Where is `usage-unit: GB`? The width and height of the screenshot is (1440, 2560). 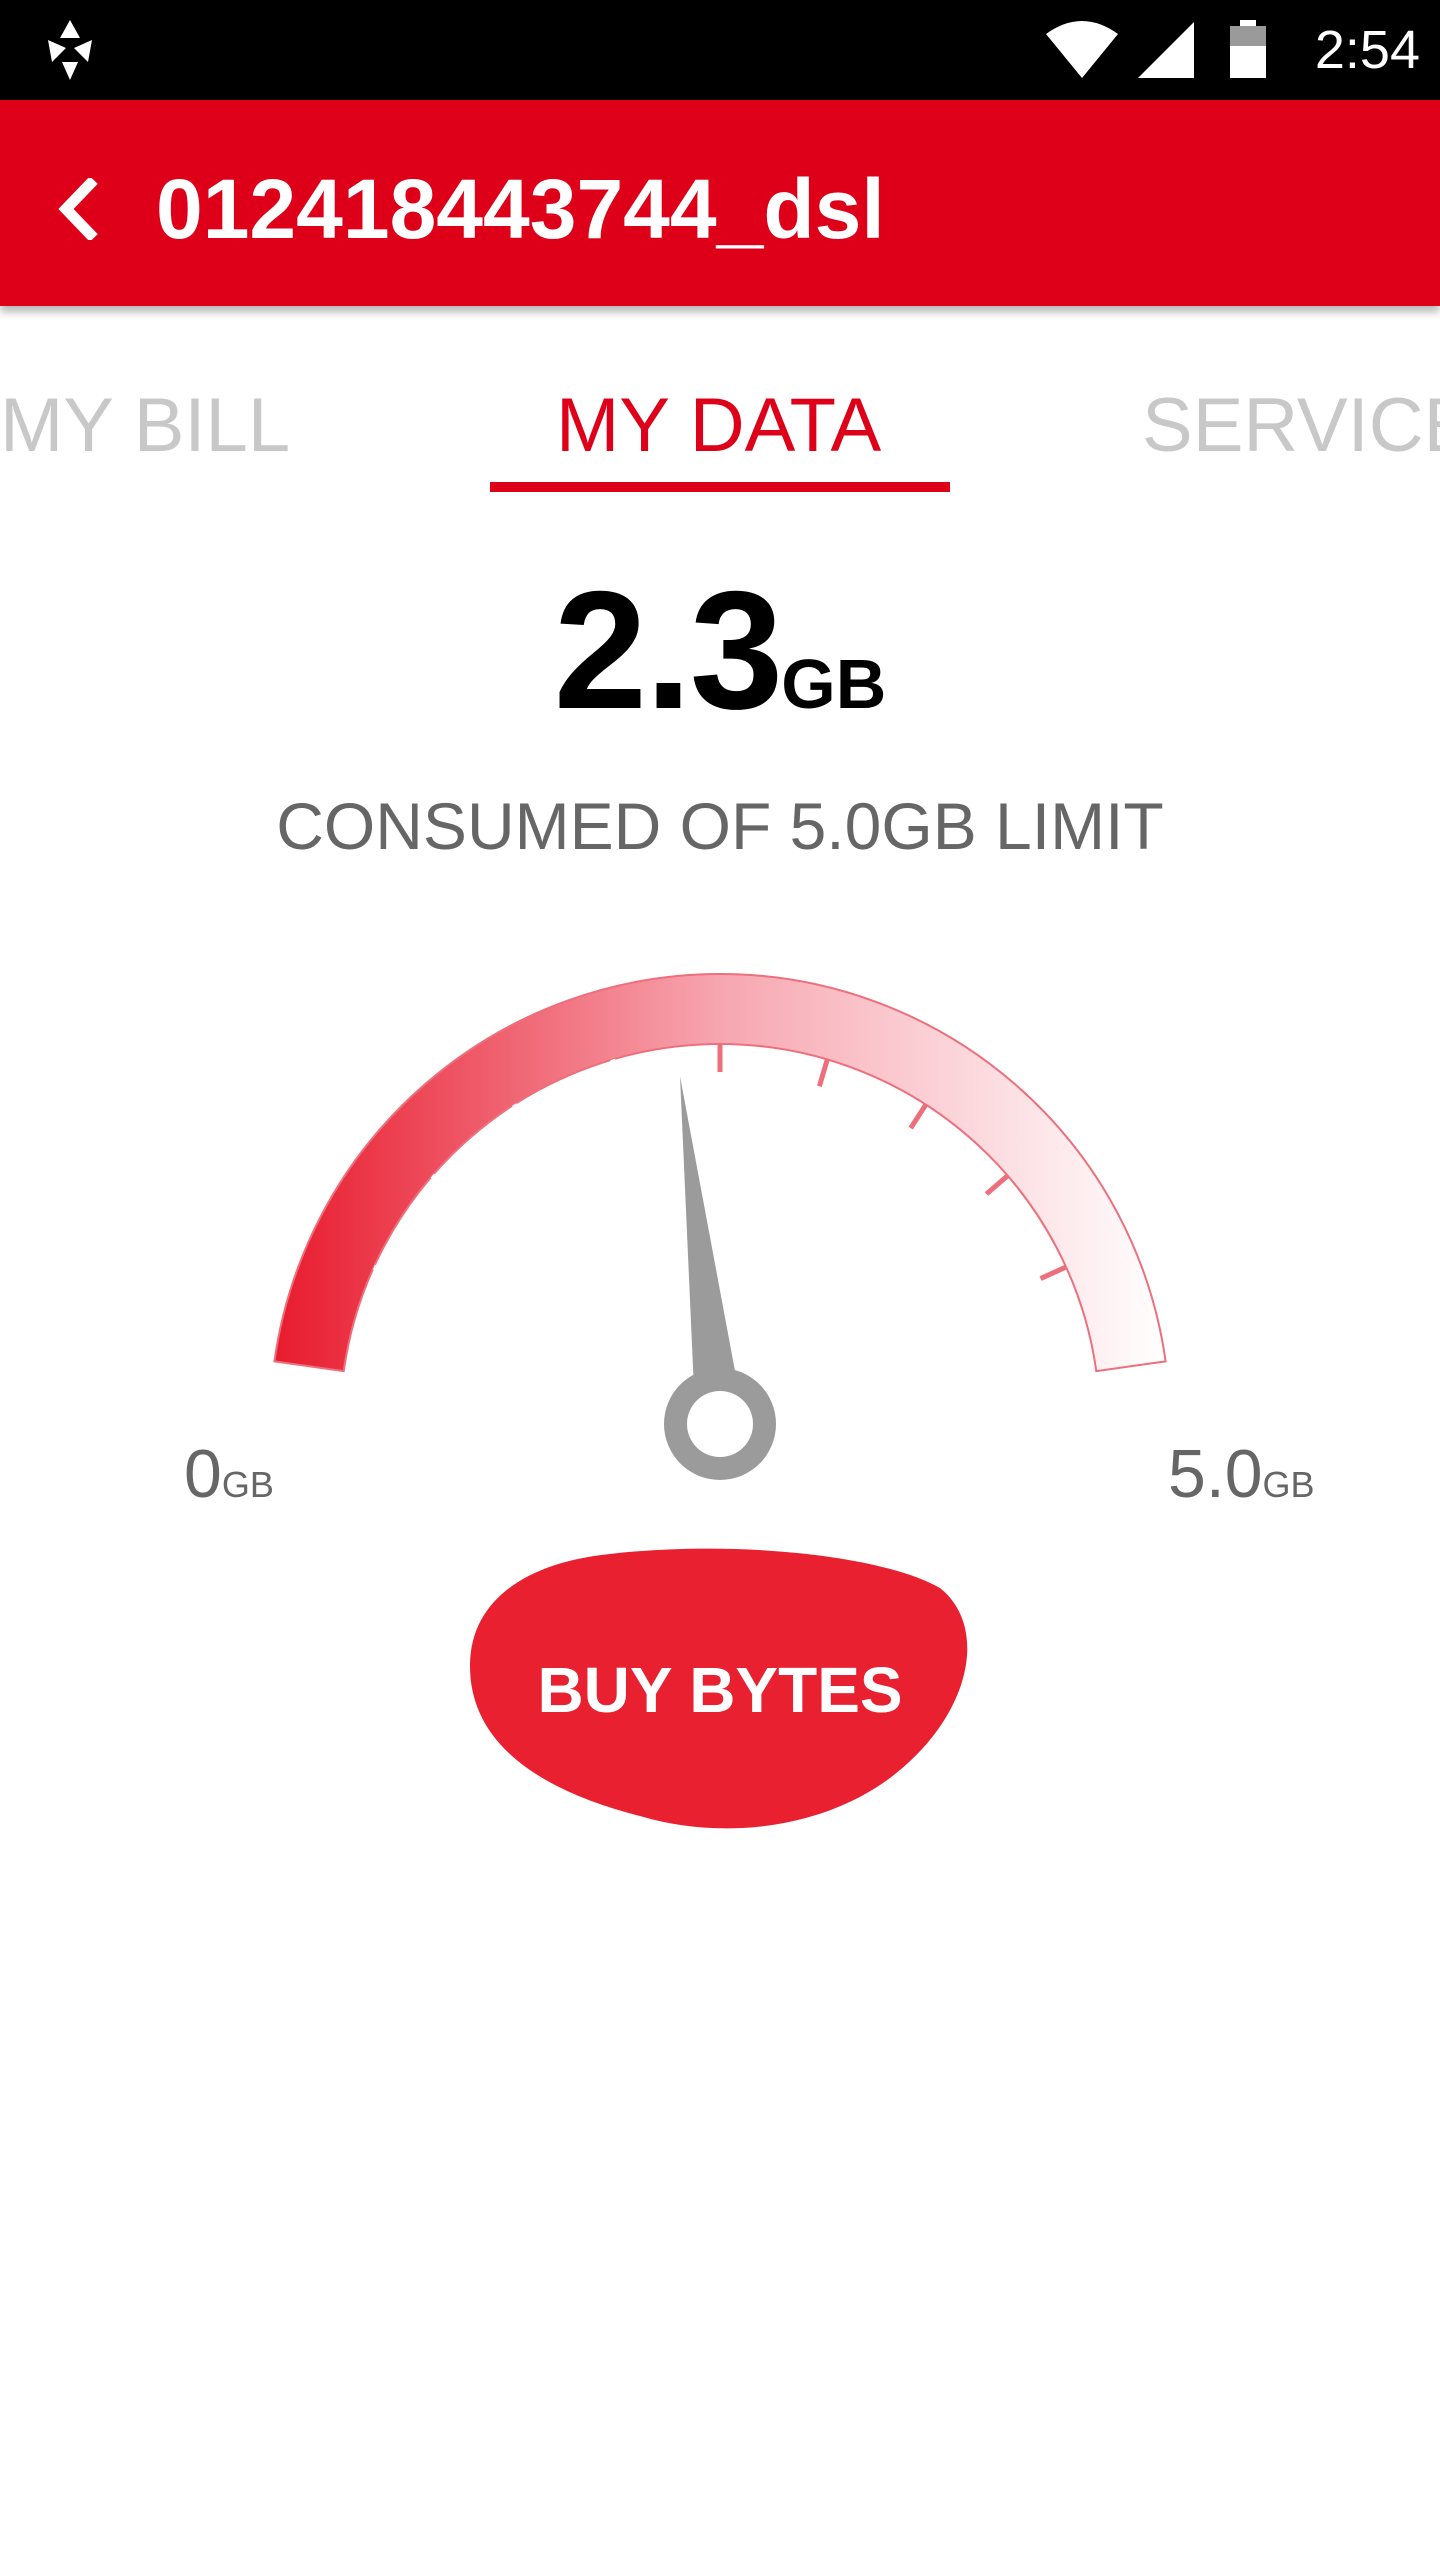 usage-unit: GB is located at coordinates (834, 684).